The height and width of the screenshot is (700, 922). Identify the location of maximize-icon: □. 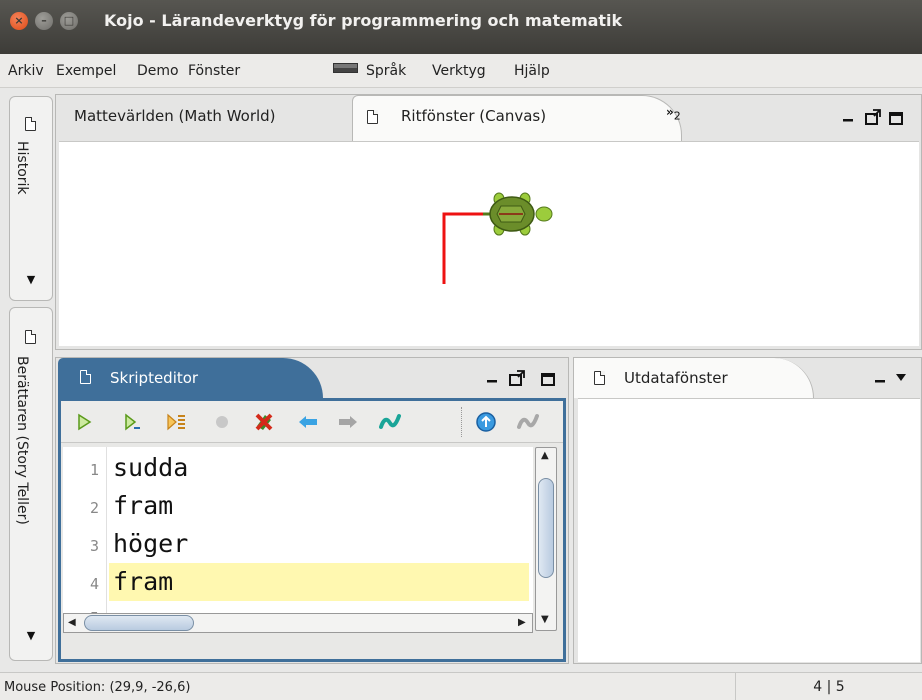
(69, 20).